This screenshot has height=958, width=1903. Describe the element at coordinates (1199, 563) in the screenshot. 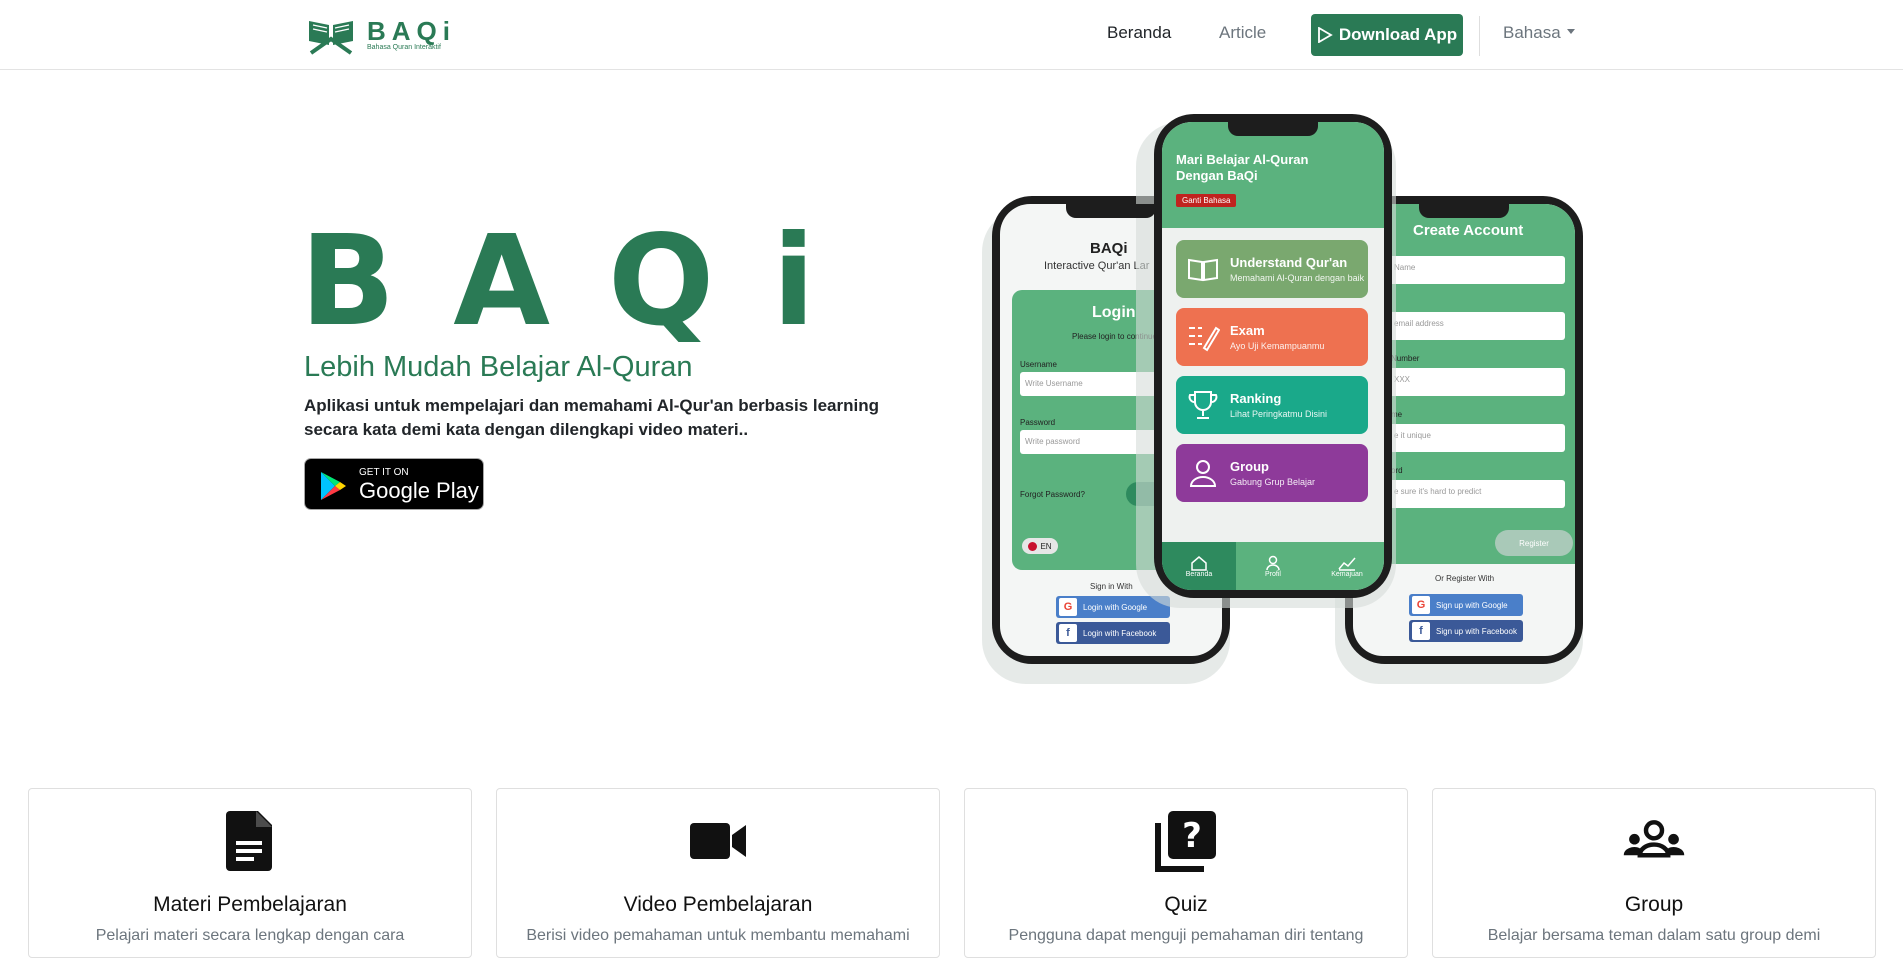

I see `home-icon` at that location.